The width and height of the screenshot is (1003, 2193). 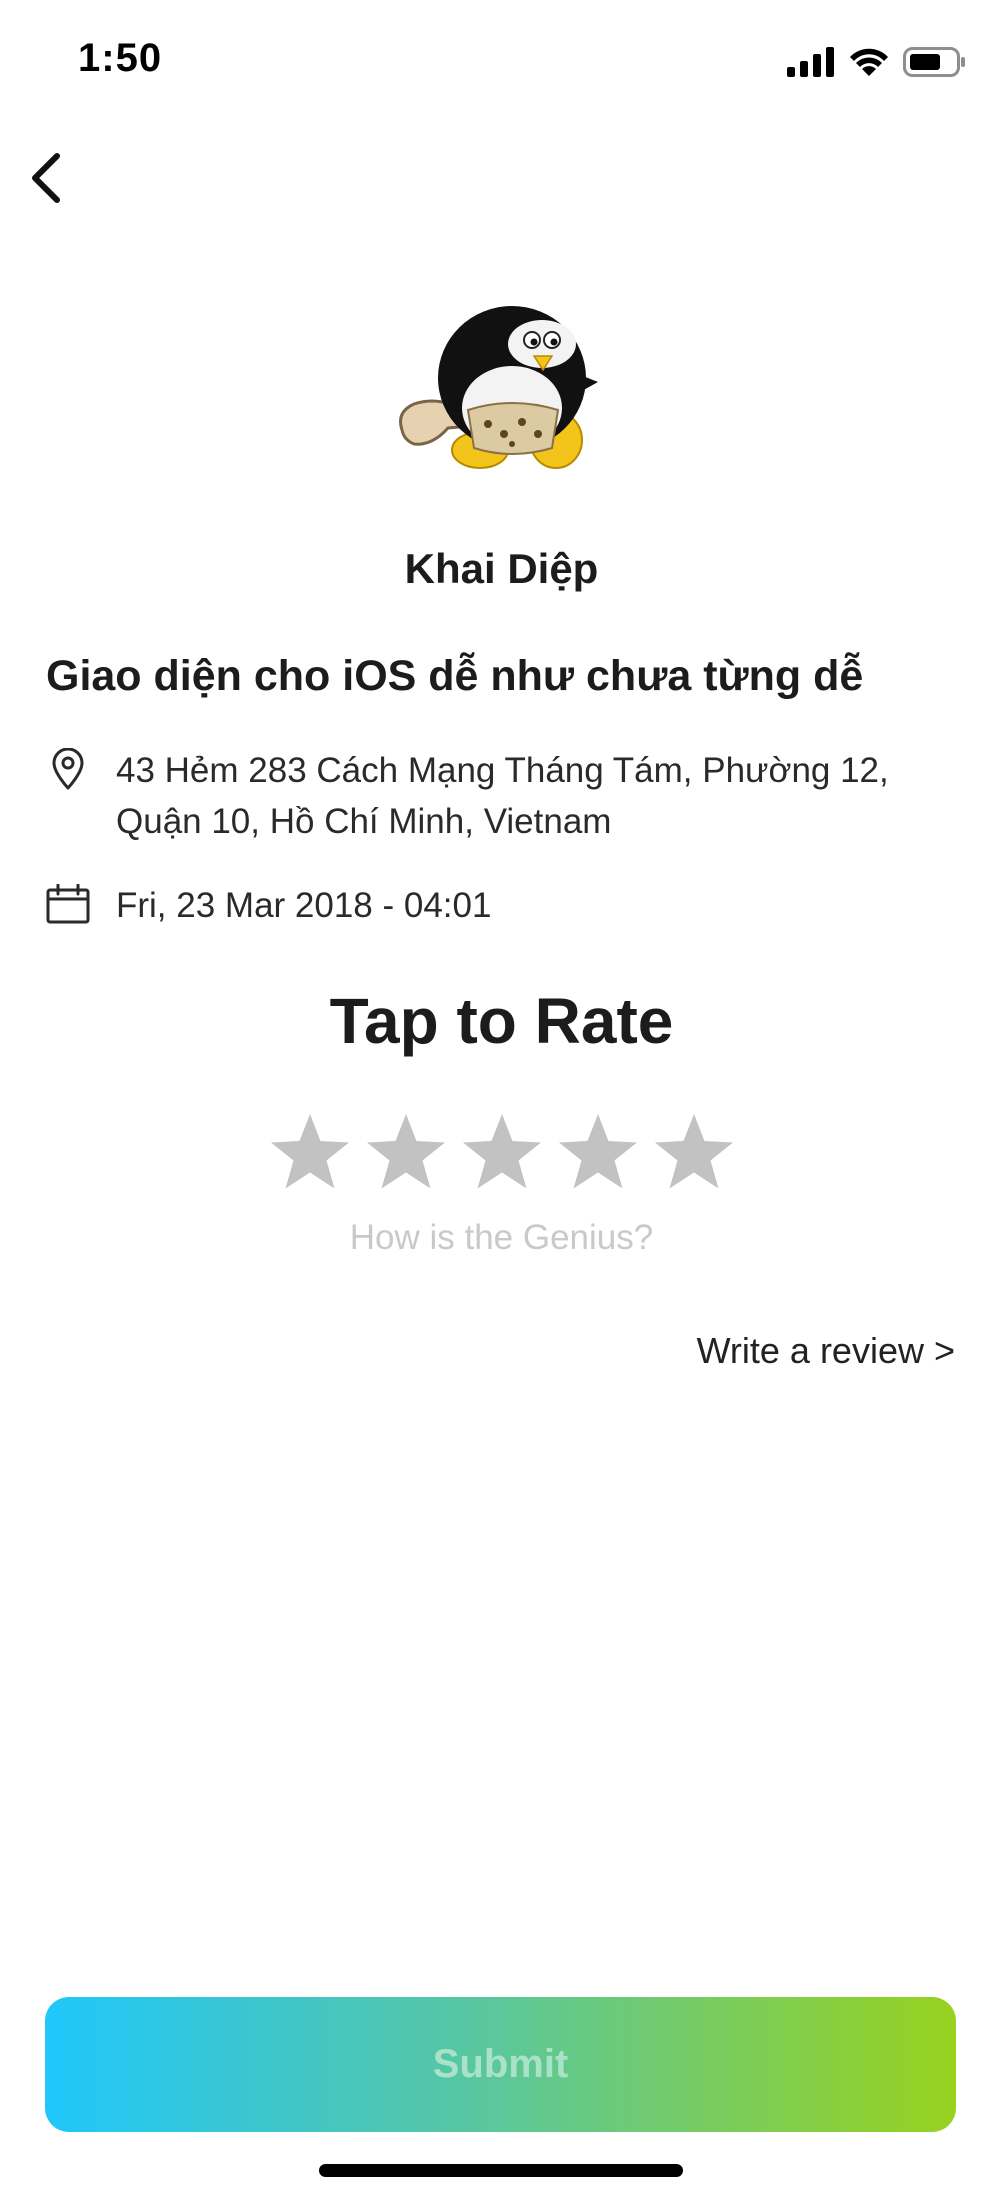 I want to click on submit-button: Submit, so click(x=500, y=2064).